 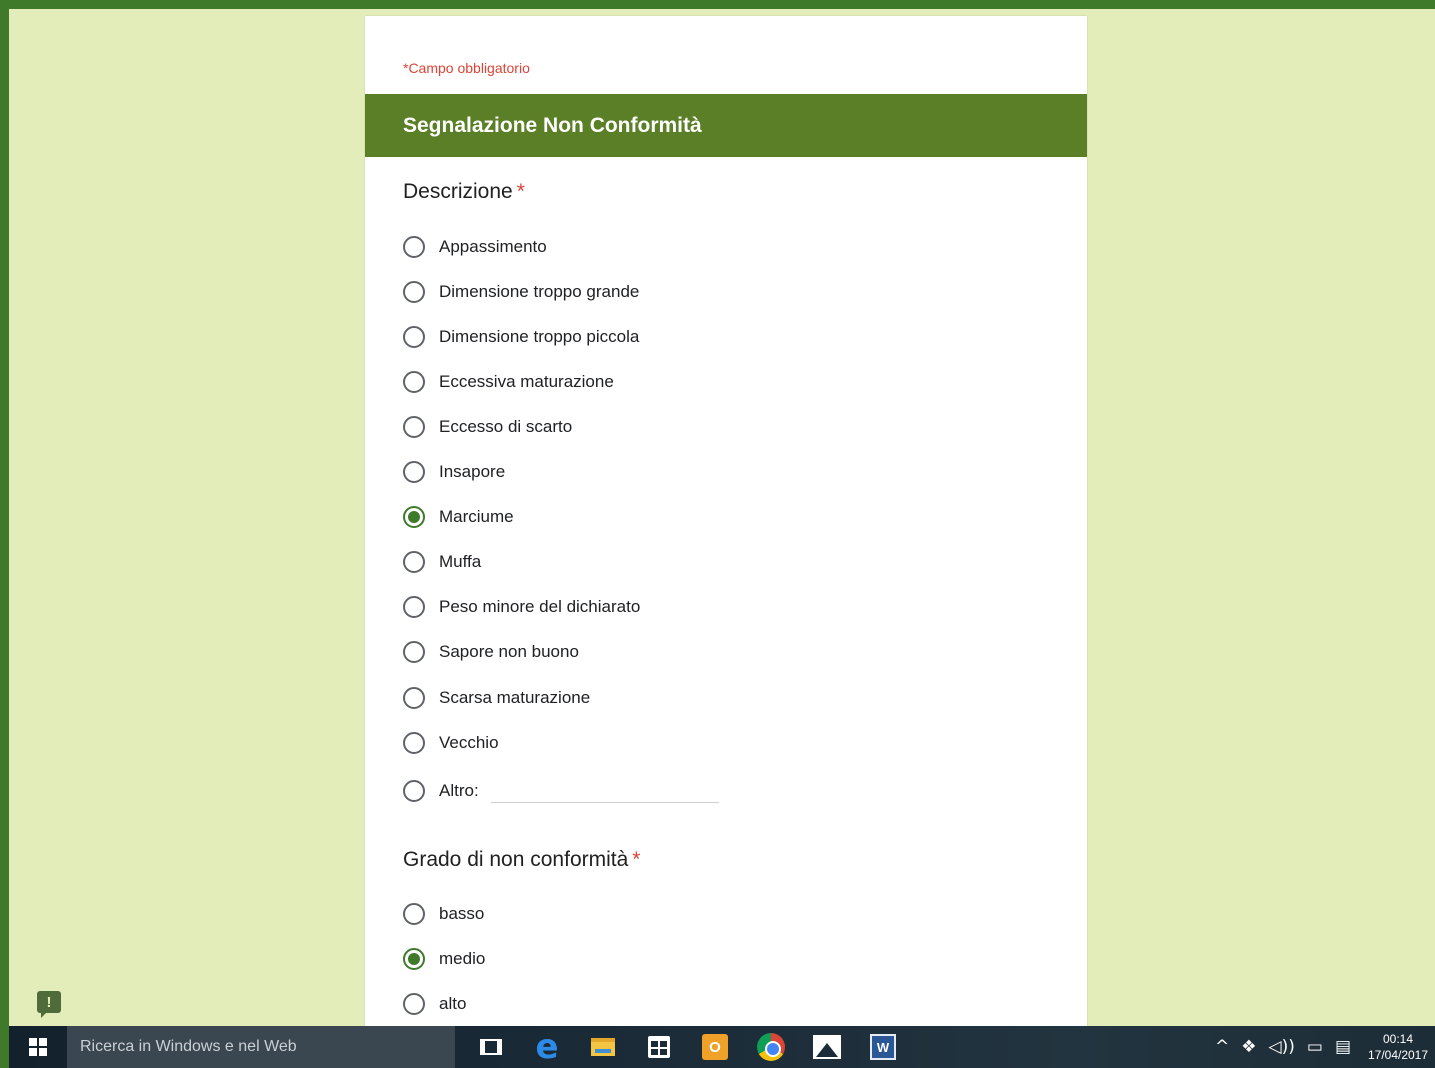 I want to click on option-label: Altro:, so click(x=459, y=790).